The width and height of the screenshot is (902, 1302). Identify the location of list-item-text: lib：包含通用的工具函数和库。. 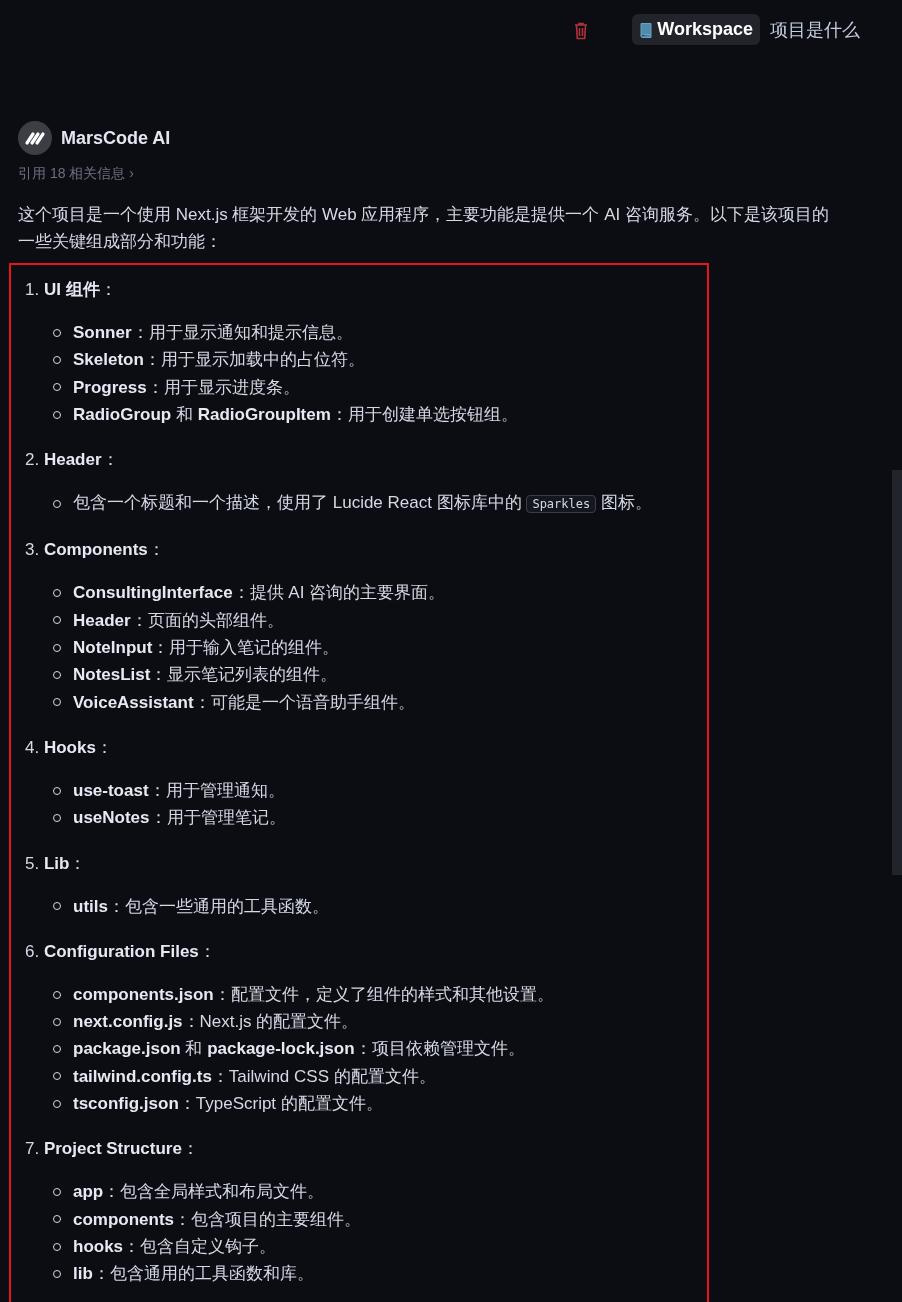
(193, 1274).